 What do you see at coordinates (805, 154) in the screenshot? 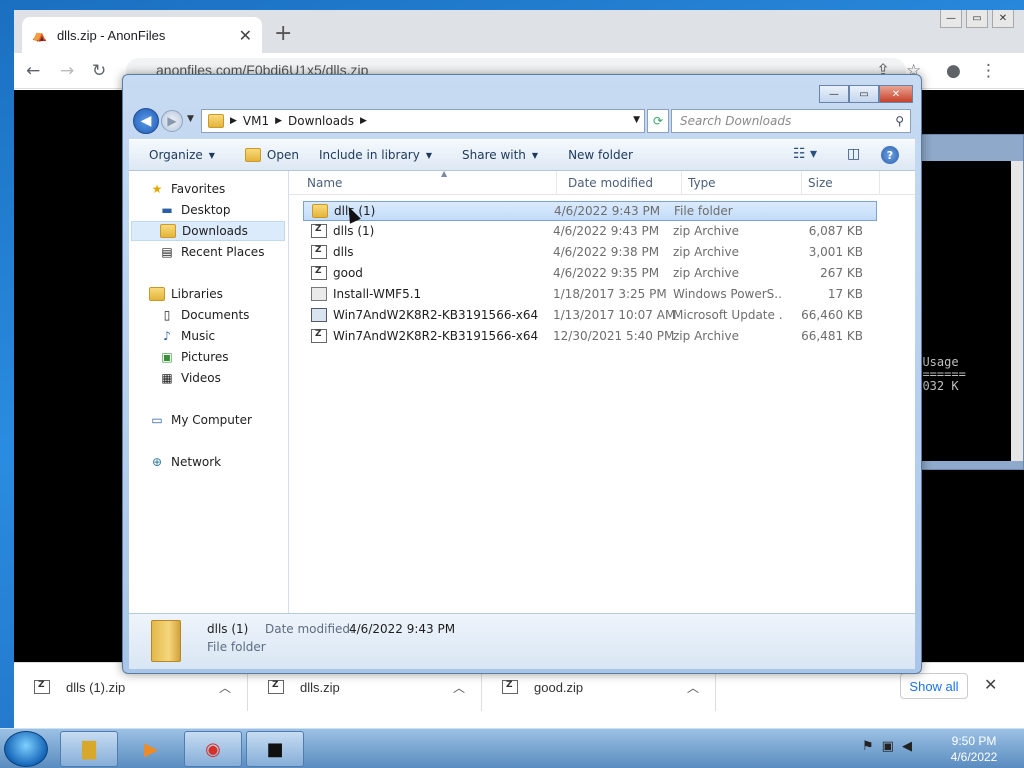
I see `view-options-icon: ☷ ▾` at bounding box center [805, 154].